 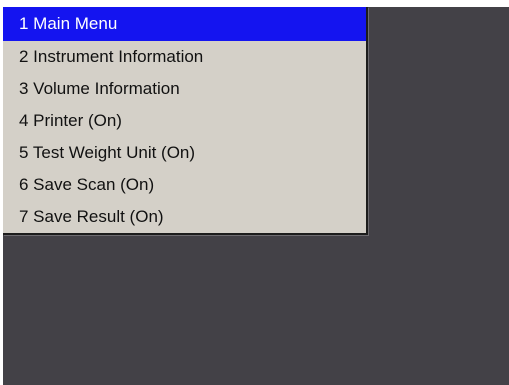 I want to click on menu-item-test-weight-unit: 5 Test Weight Unit (On), so click(x=184, y=153).